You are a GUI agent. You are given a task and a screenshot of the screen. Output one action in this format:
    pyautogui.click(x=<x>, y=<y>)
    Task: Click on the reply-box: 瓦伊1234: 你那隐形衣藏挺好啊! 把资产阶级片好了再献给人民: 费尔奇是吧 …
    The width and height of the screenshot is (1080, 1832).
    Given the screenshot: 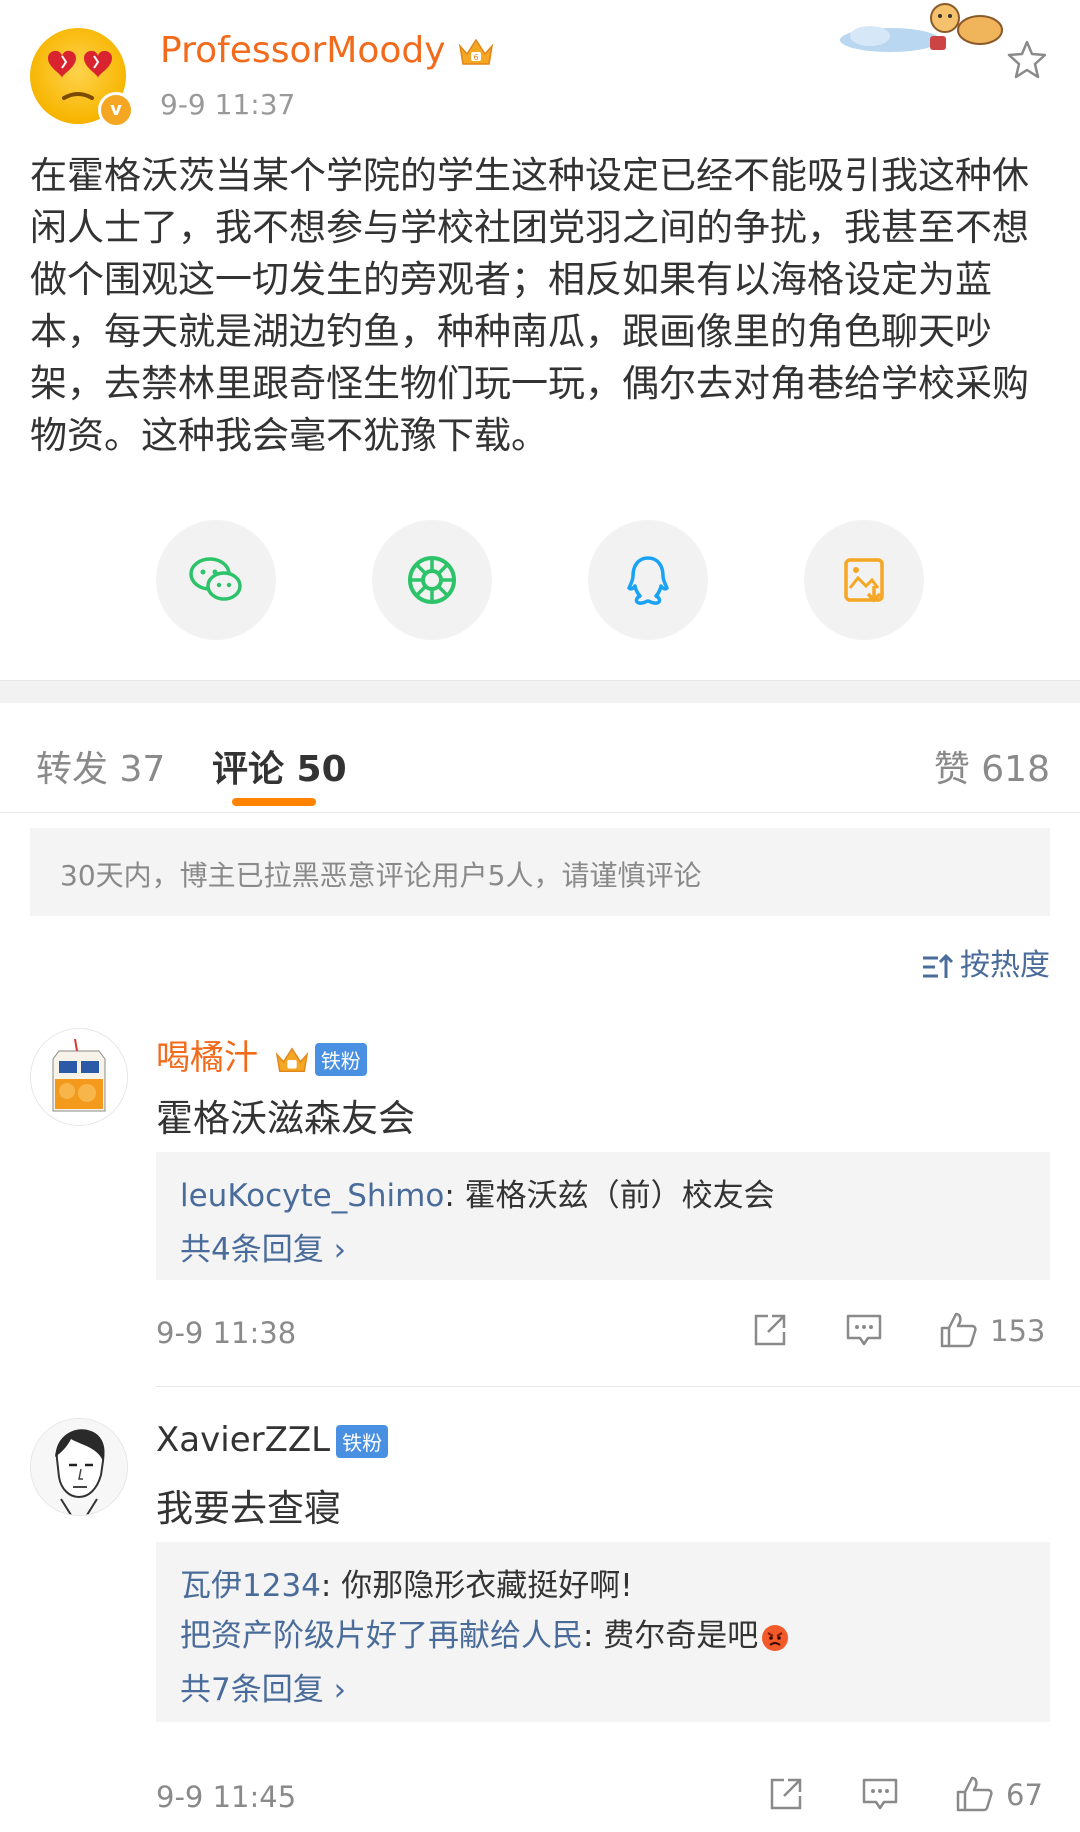 What is the action you would take?
    pyautogui.click(x=603, y=1632)
    